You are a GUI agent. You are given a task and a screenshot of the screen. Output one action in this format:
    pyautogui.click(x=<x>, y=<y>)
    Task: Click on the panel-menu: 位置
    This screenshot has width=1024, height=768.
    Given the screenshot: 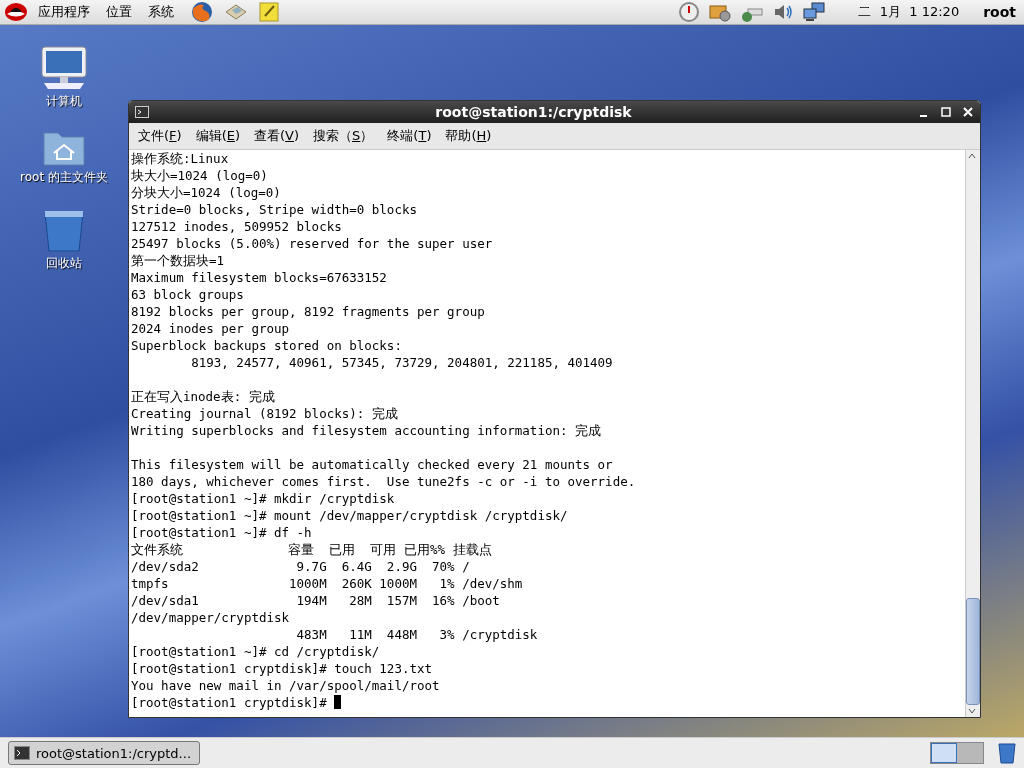 What is the action you would take?
    pyautogui.click(x=119, y=12)
    